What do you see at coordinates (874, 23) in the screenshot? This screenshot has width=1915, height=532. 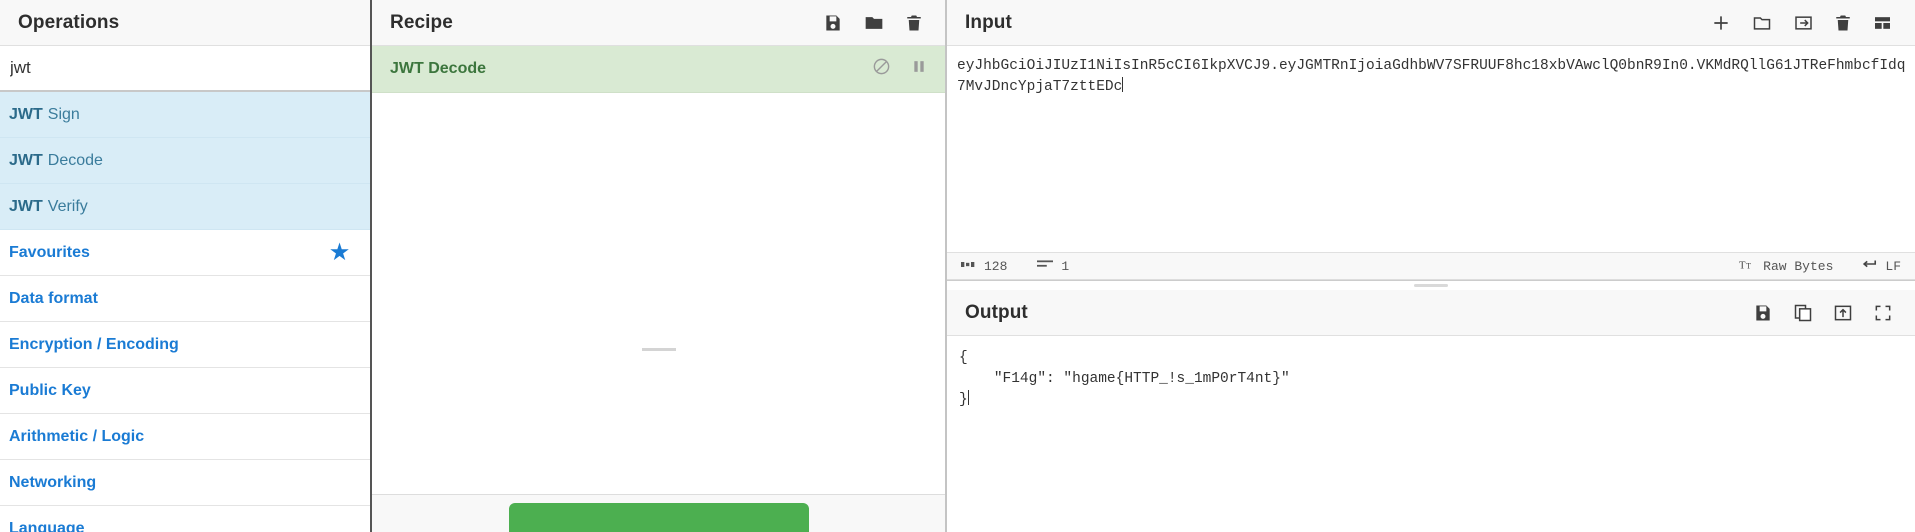 I see `load-recipe-icon` at bounding box center [874, 23].